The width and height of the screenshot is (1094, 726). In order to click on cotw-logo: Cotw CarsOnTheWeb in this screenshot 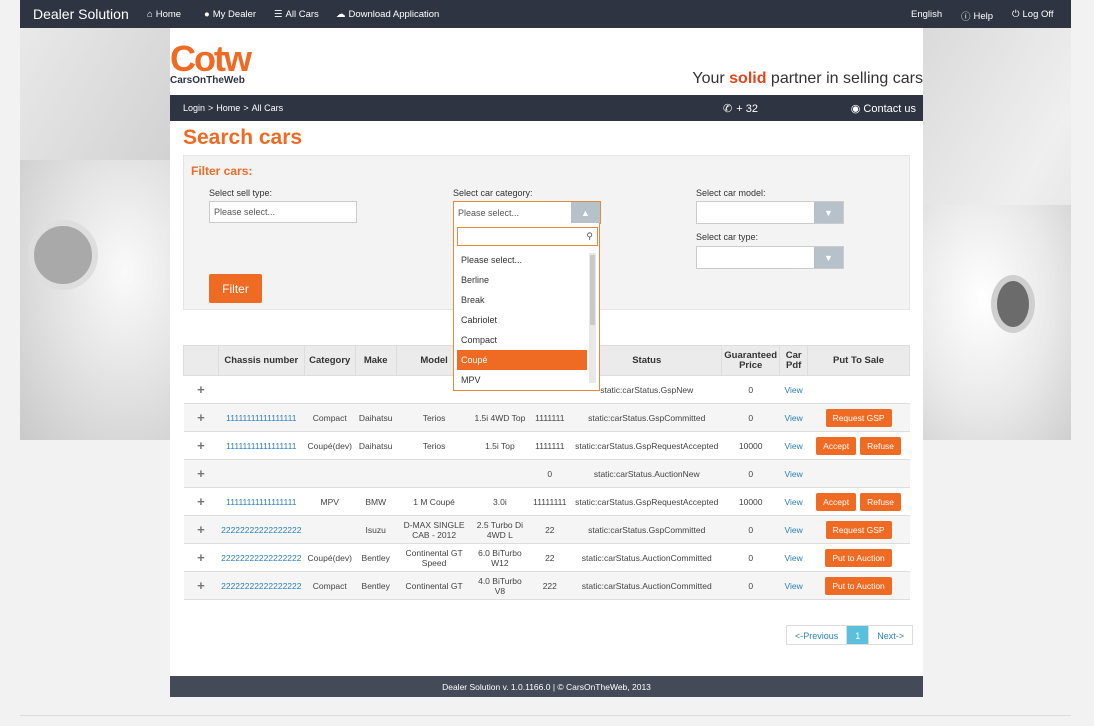, I will do `click(220, 64)`.